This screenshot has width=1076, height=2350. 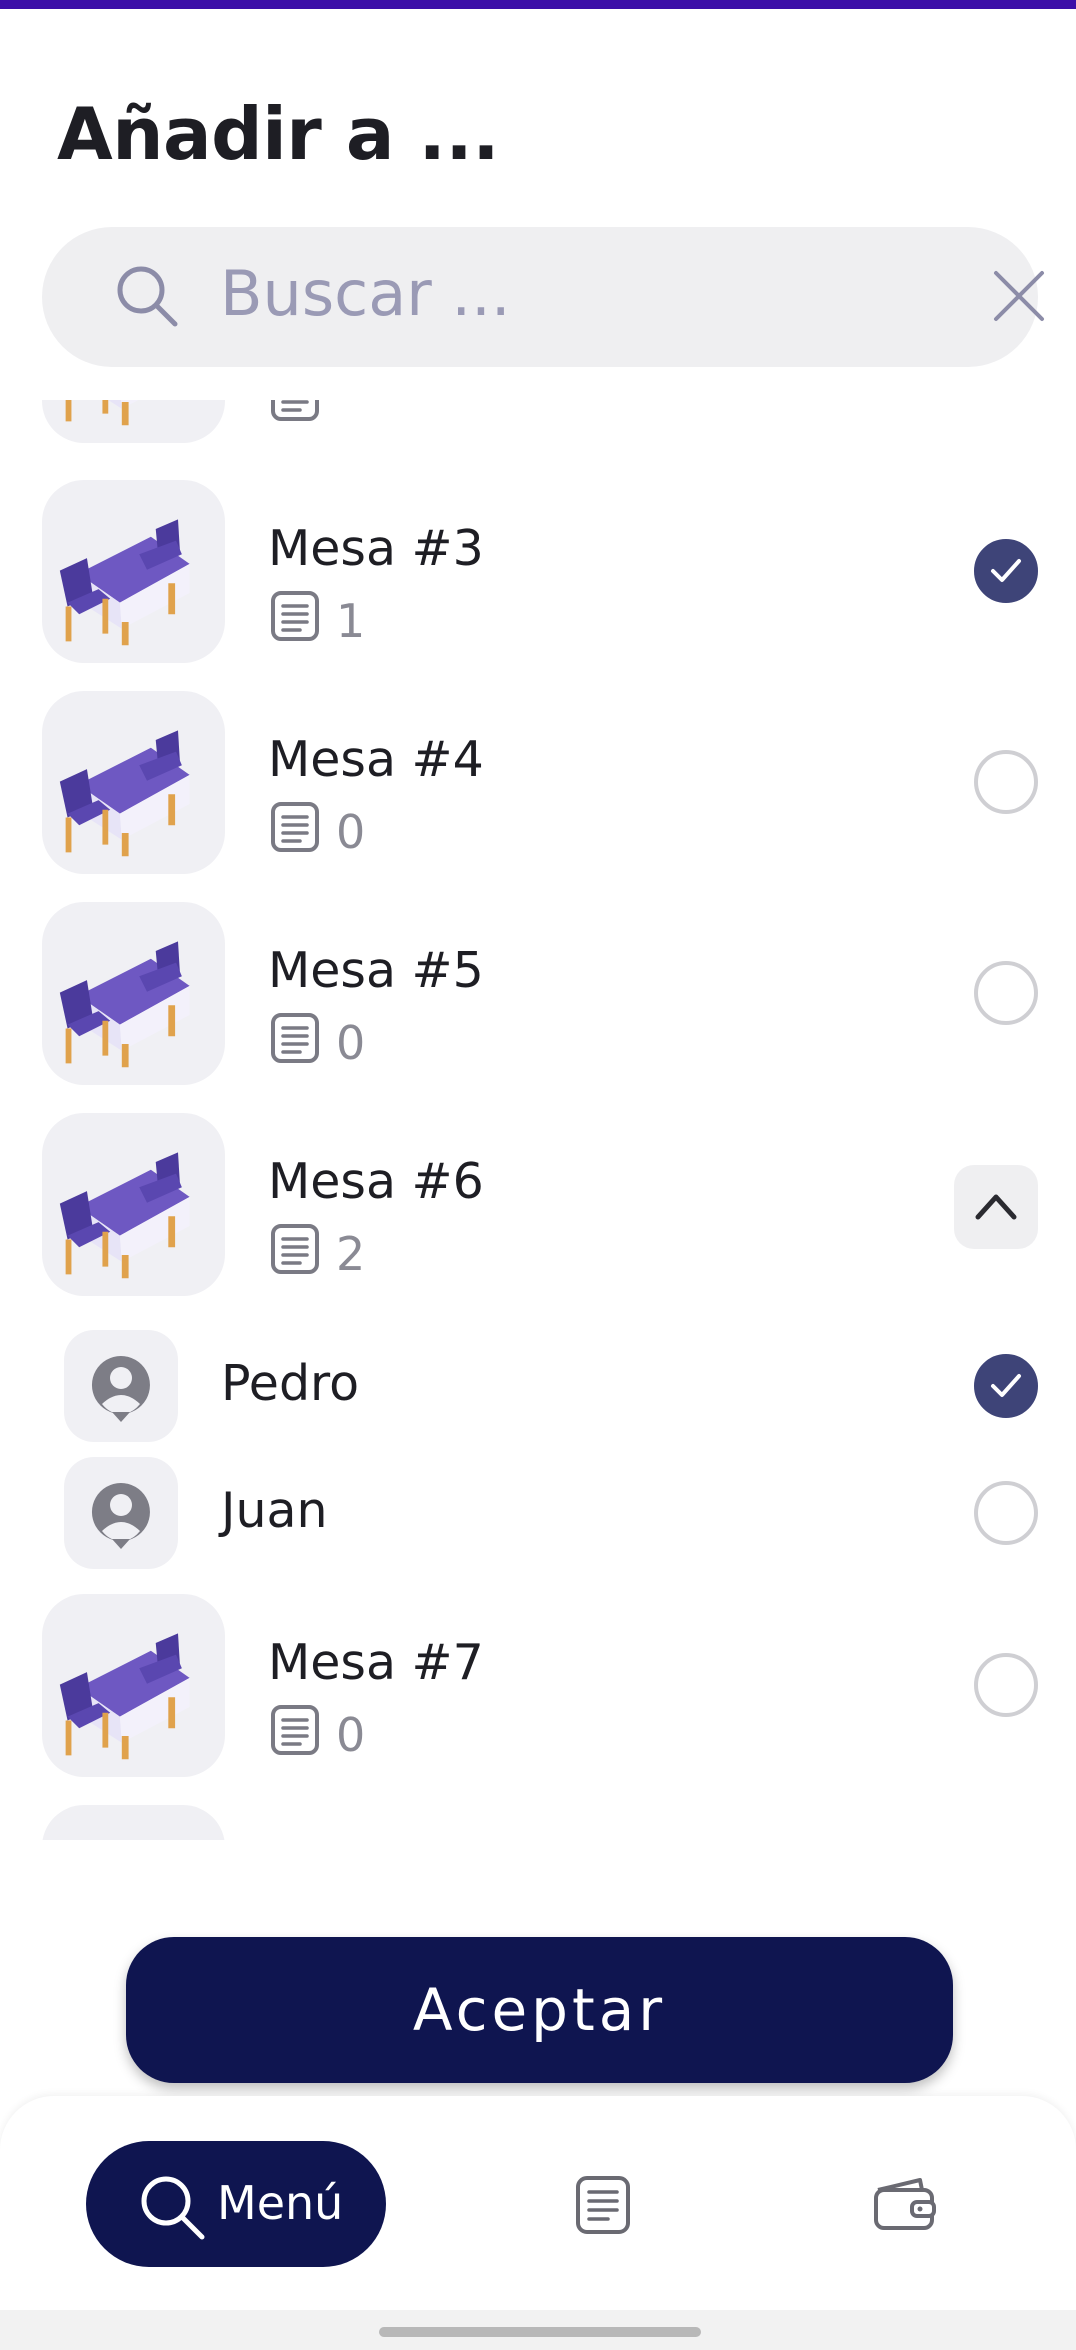 What do you see at coordinates (538, 786) in the screenshot?
I see `list-item-mesa-4: Mesa #4 0` at bounding box center [538, 786].